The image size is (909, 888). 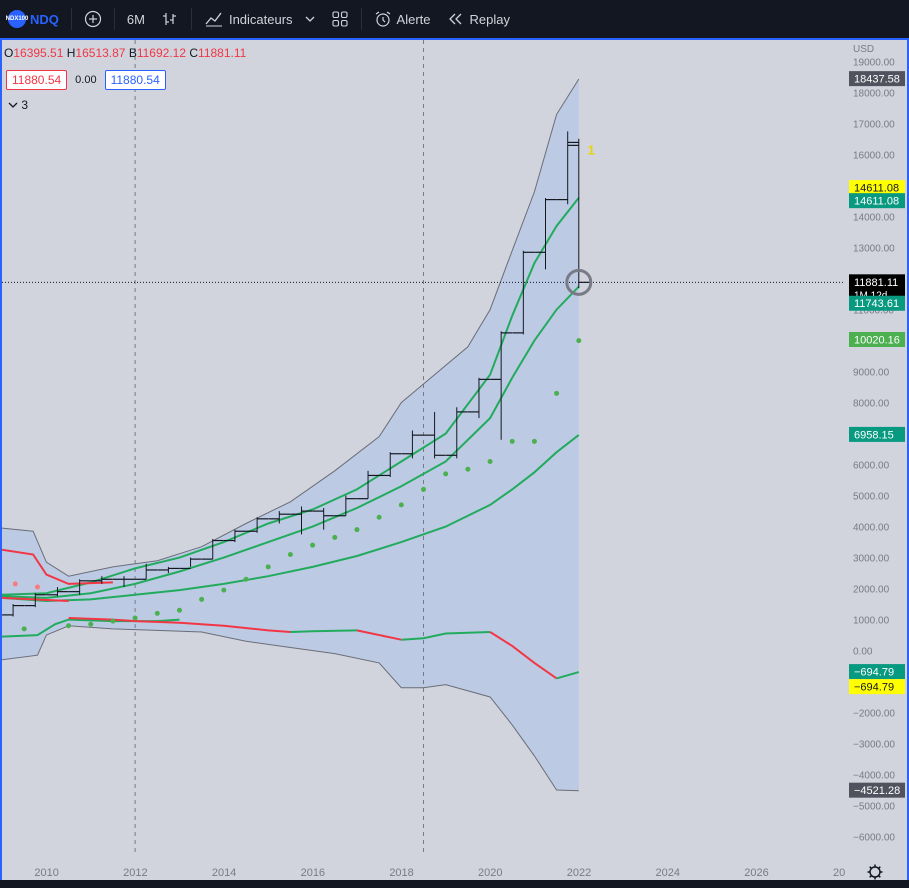 What do you see at coordinates (135, 80) in the screenshot?
I see `buy-price-button: 11880.54` at bounding box center [135, 80].